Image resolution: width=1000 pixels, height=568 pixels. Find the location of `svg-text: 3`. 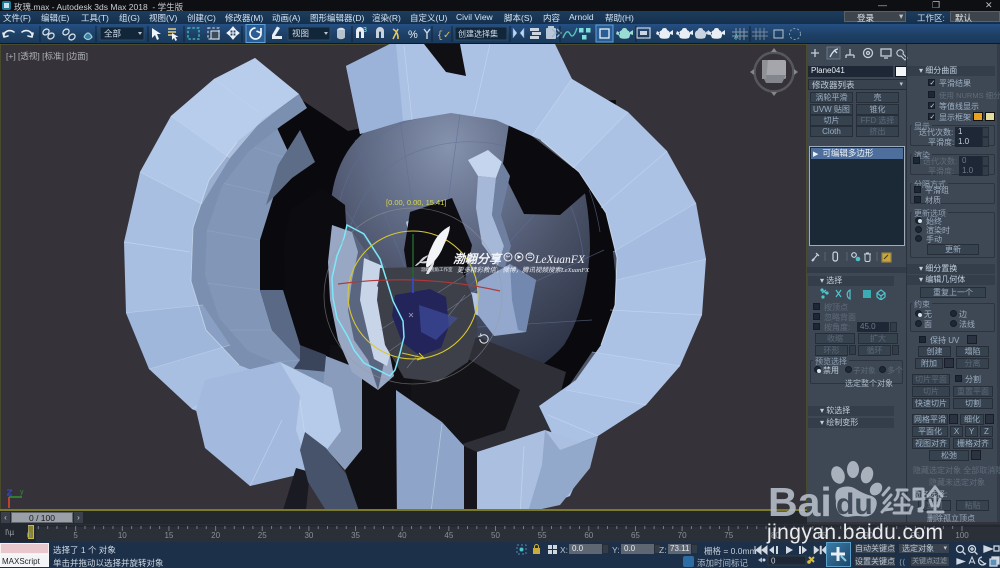

svg-text: 3 is located at coordinates (365, 30).